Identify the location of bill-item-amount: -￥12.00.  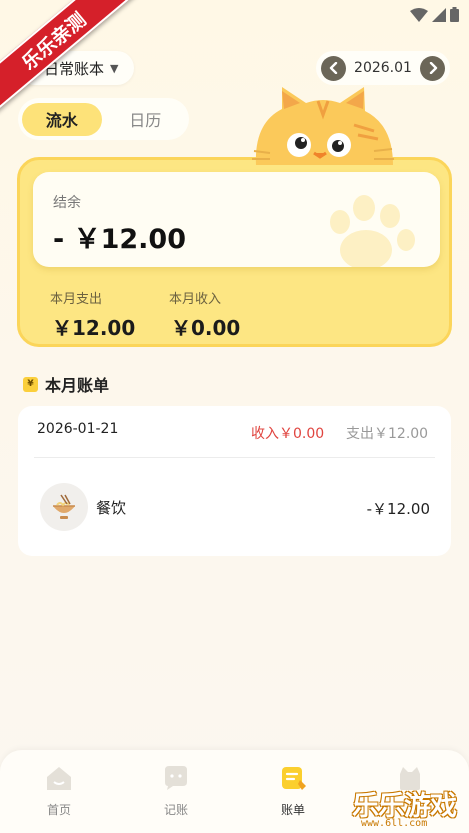
(398, 509).